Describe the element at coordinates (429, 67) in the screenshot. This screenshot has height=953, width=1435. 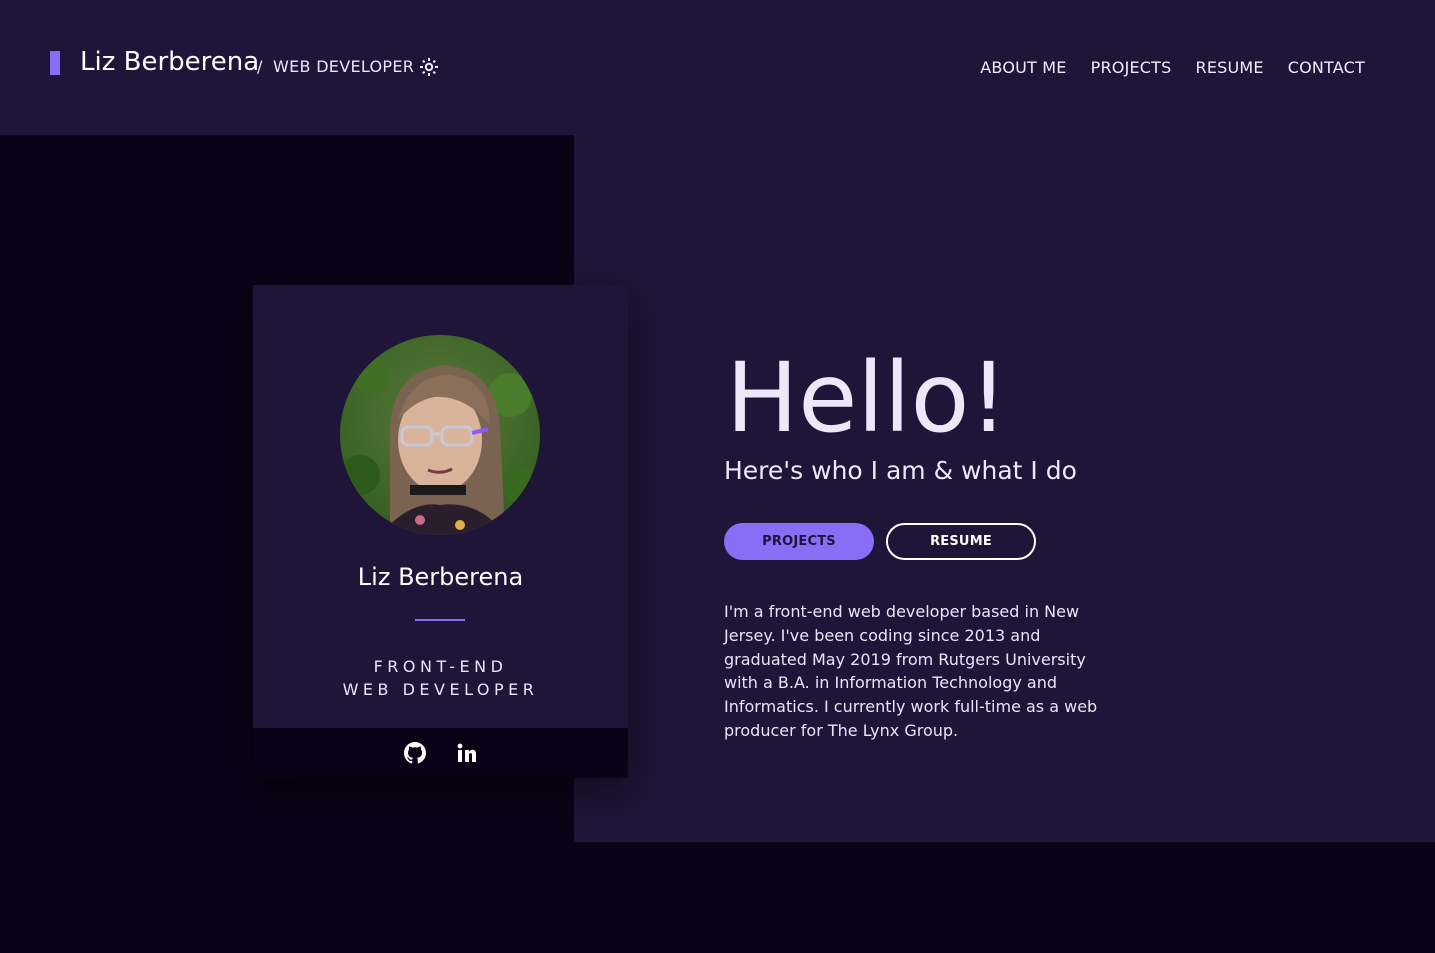
I see `sun-icon` at that location.